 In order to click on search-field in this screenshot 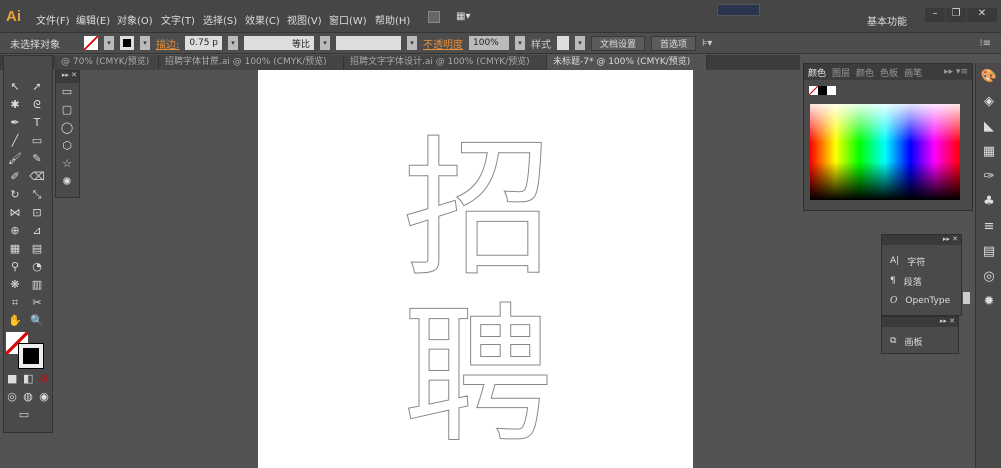, I will do `click(738, 10)`.